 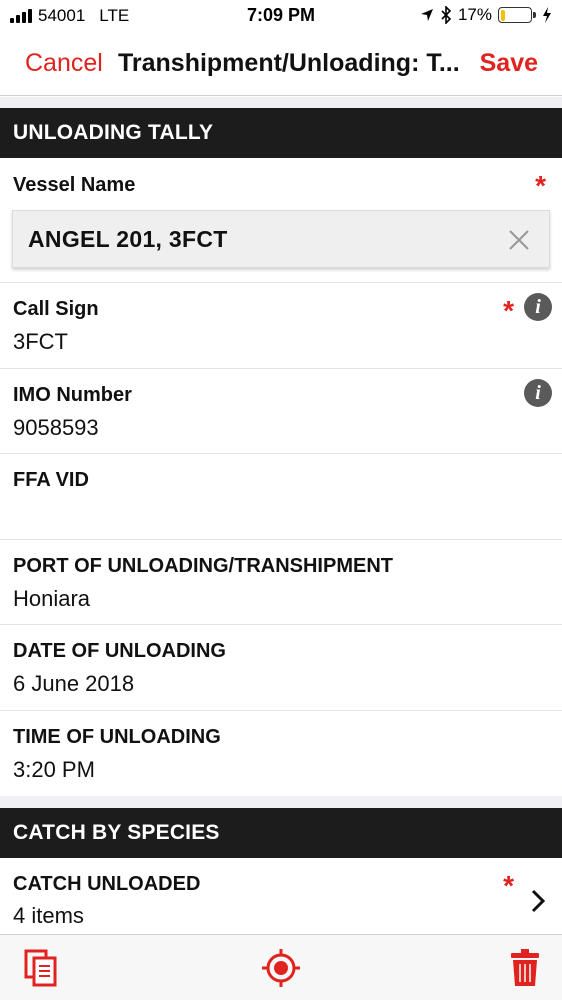 I want to click on charging-bolt-icon, so click(x=547, y=15).